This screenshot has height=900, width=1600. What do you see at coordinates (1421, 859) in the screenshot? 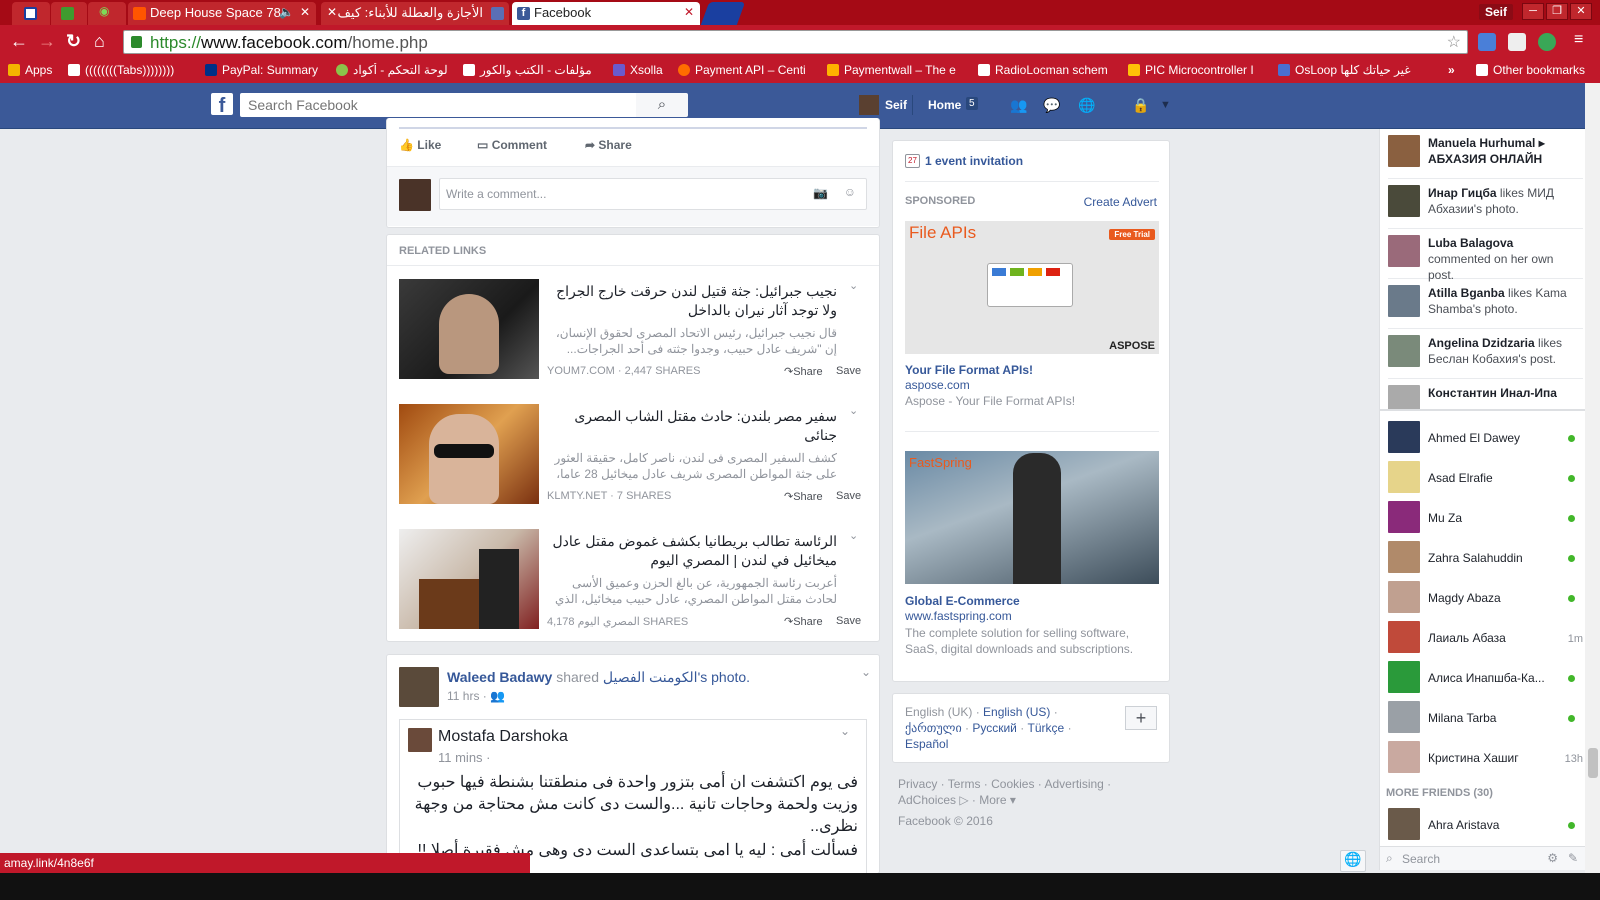
I see `chat-search-input: Search` at bounding box center [1421, 859].